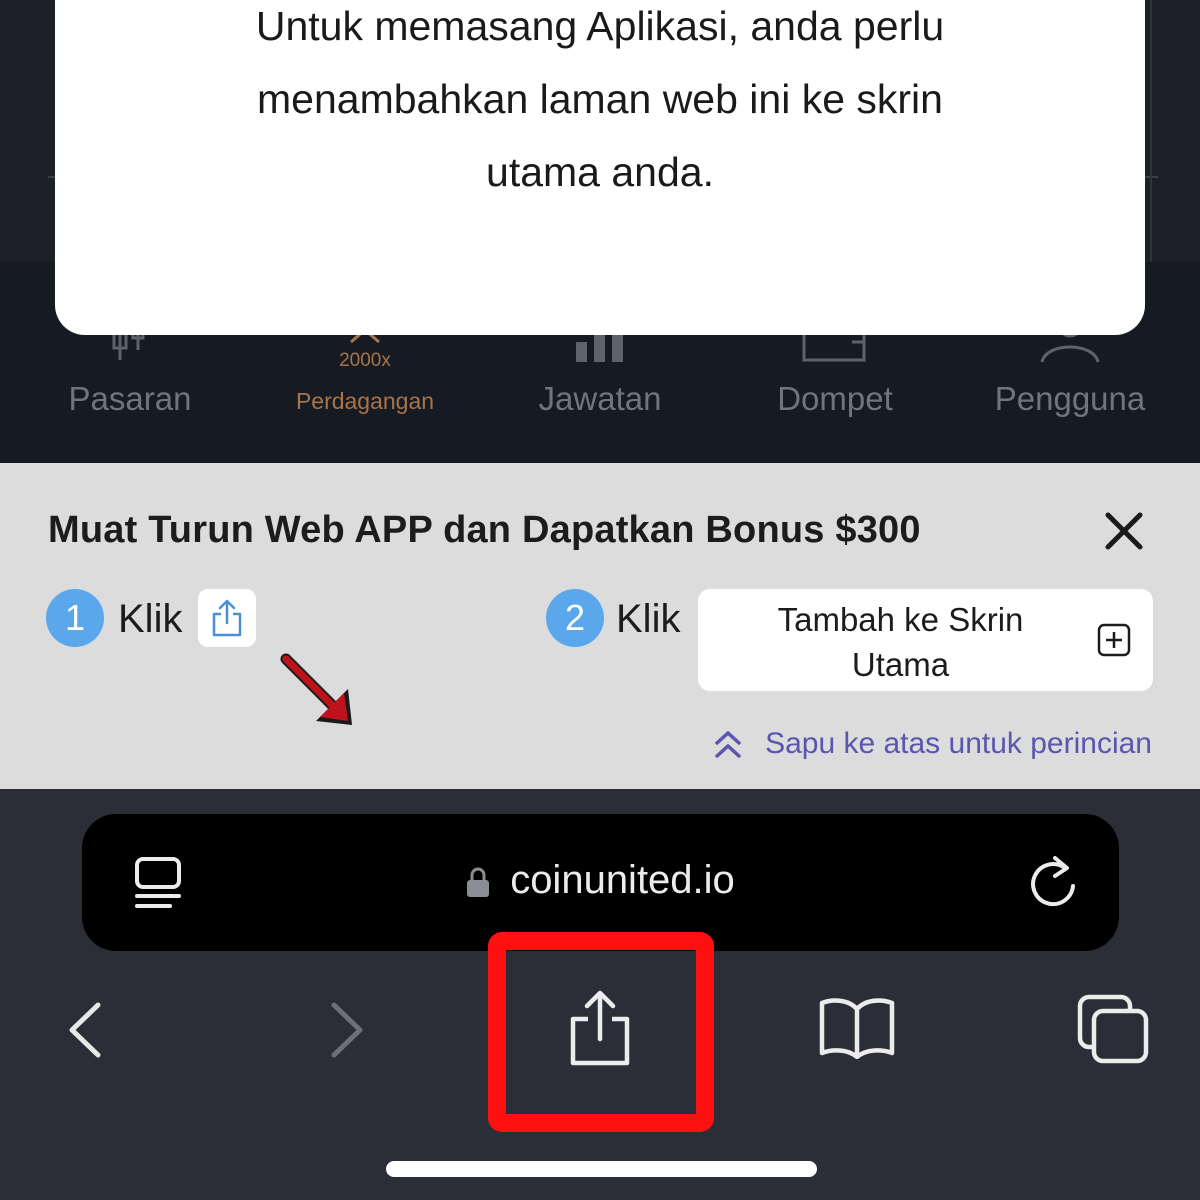  What do you see at coordinates (316, 689) in the screenshot?
I see `pointer-arrow-icon` at bounding box center [316, 689].